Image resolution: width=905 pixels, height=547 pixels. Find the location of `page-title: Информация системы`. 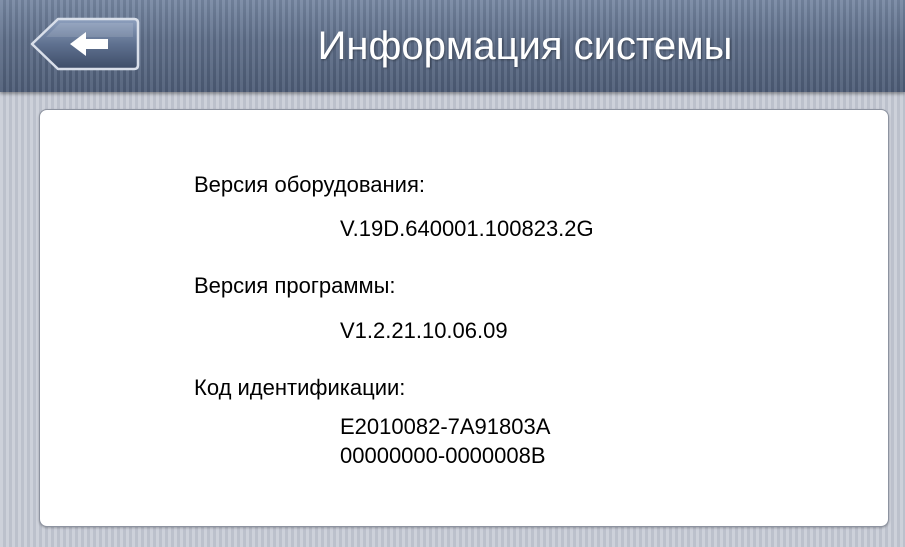

page-title: Информация системы is located at coordinates (525, 46).